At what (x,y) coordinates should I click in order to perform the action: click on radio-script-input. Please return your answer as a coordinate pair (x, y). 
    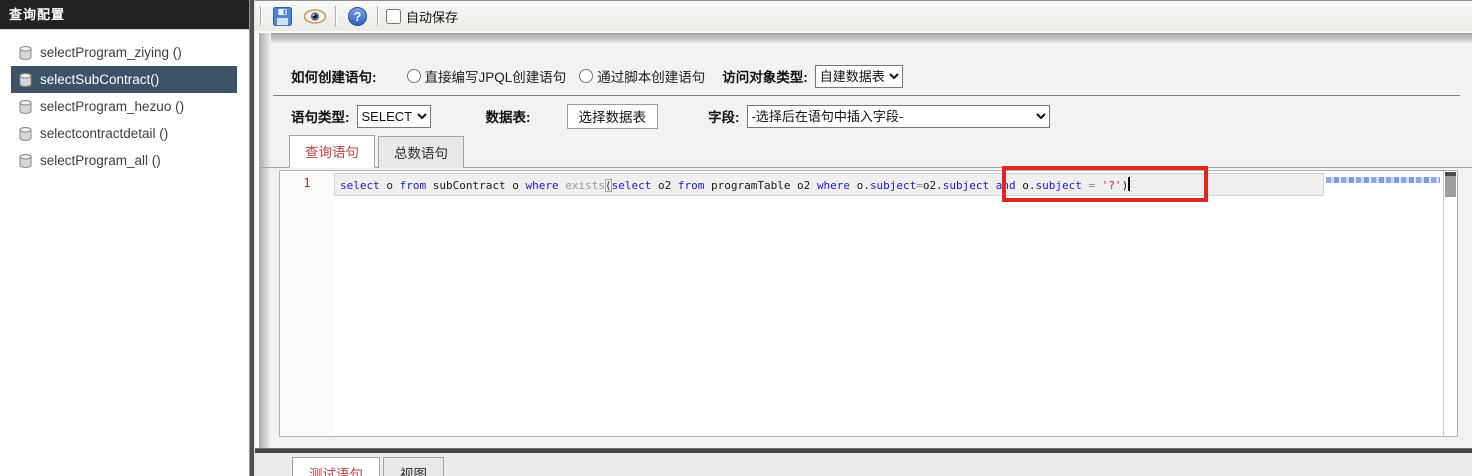
    Looking at the image, I should click on (586, 76).